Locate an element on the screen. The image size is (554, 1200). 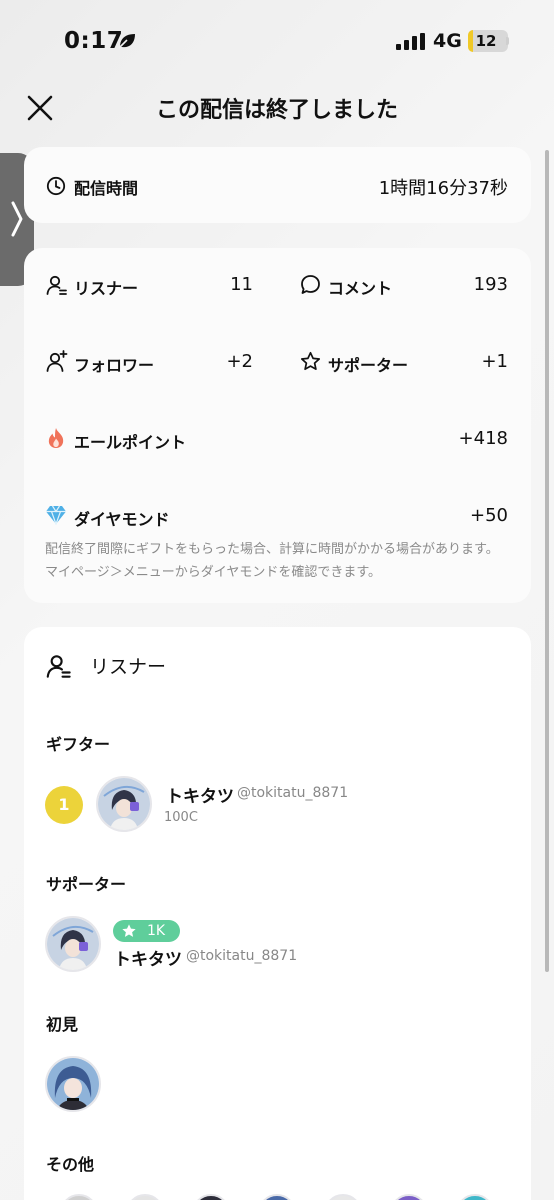
other-heading: その他 is located at coordinates (70, 1164).